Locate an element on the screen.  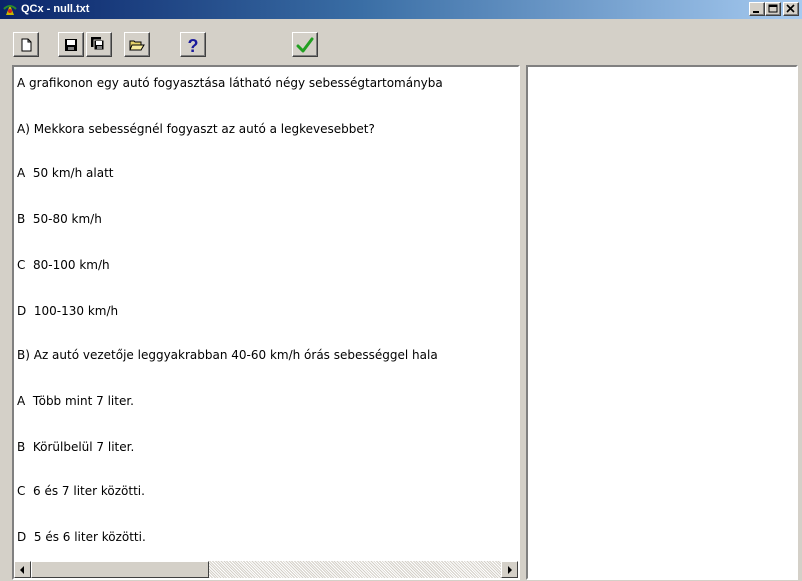
arrow-right-icon is located at coordinates (510, 570).